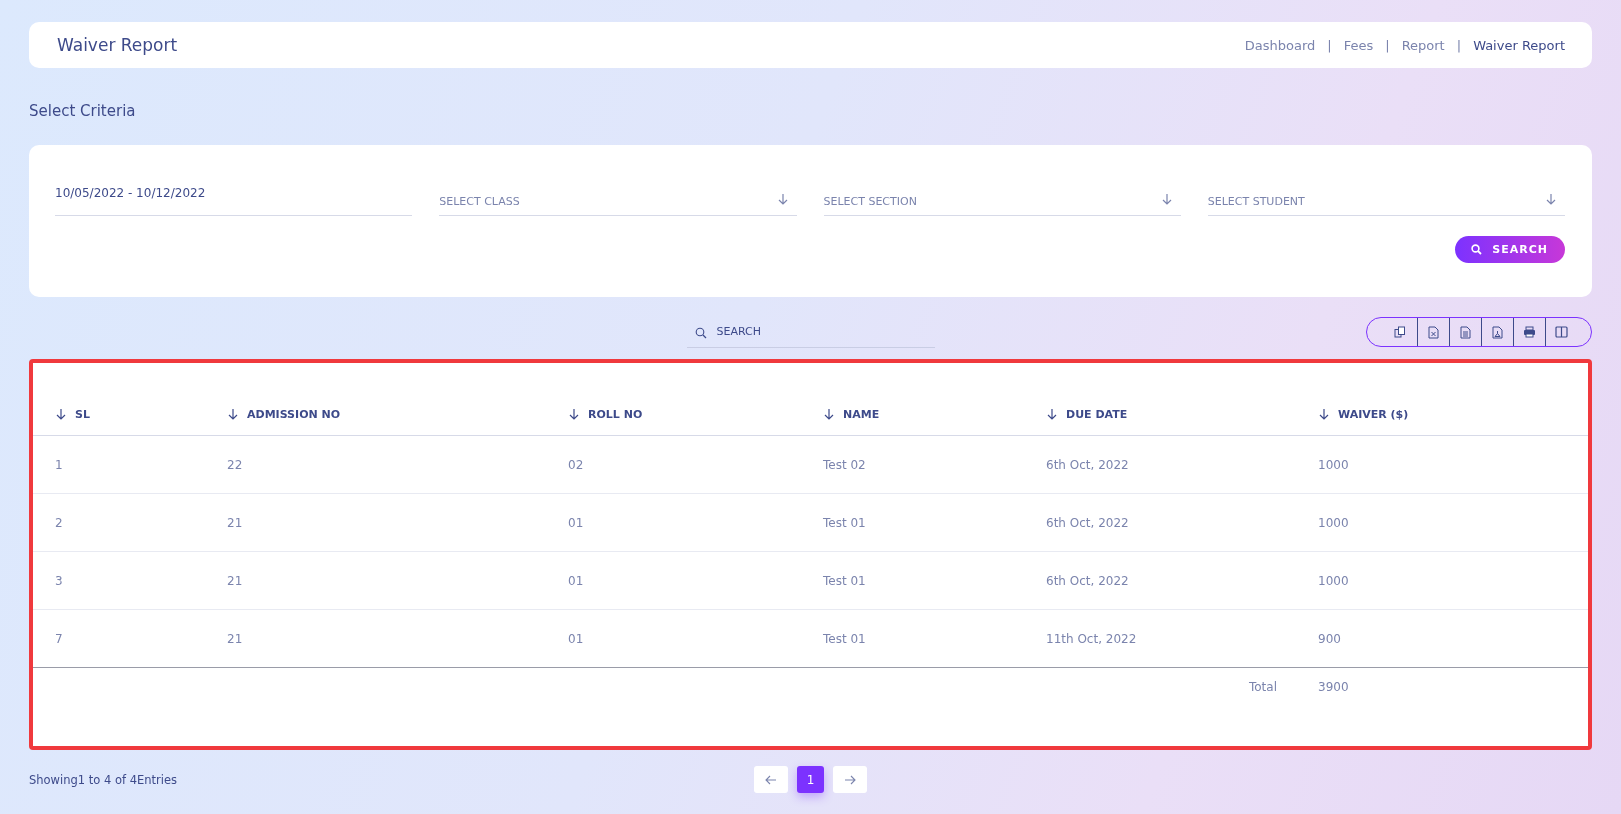 This screenshot has width=1621, height=814. What do you see at coordinates (1334, 687) in the screenshot?
I see `total-value: 3900` at bounding box center [1334, 687].